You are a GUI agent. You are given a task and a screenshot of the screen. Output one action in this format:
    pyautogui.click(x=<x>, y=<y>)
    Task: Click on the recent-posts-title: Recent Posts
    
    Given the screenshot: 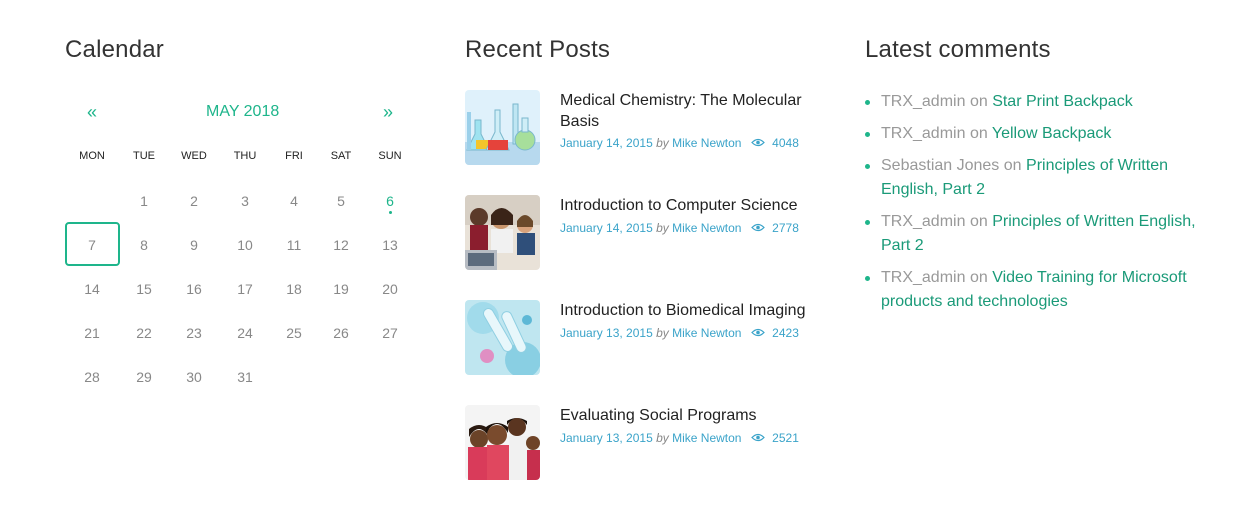 What is the action you would take?
    pyautogui.click(x=538, y=49)
    